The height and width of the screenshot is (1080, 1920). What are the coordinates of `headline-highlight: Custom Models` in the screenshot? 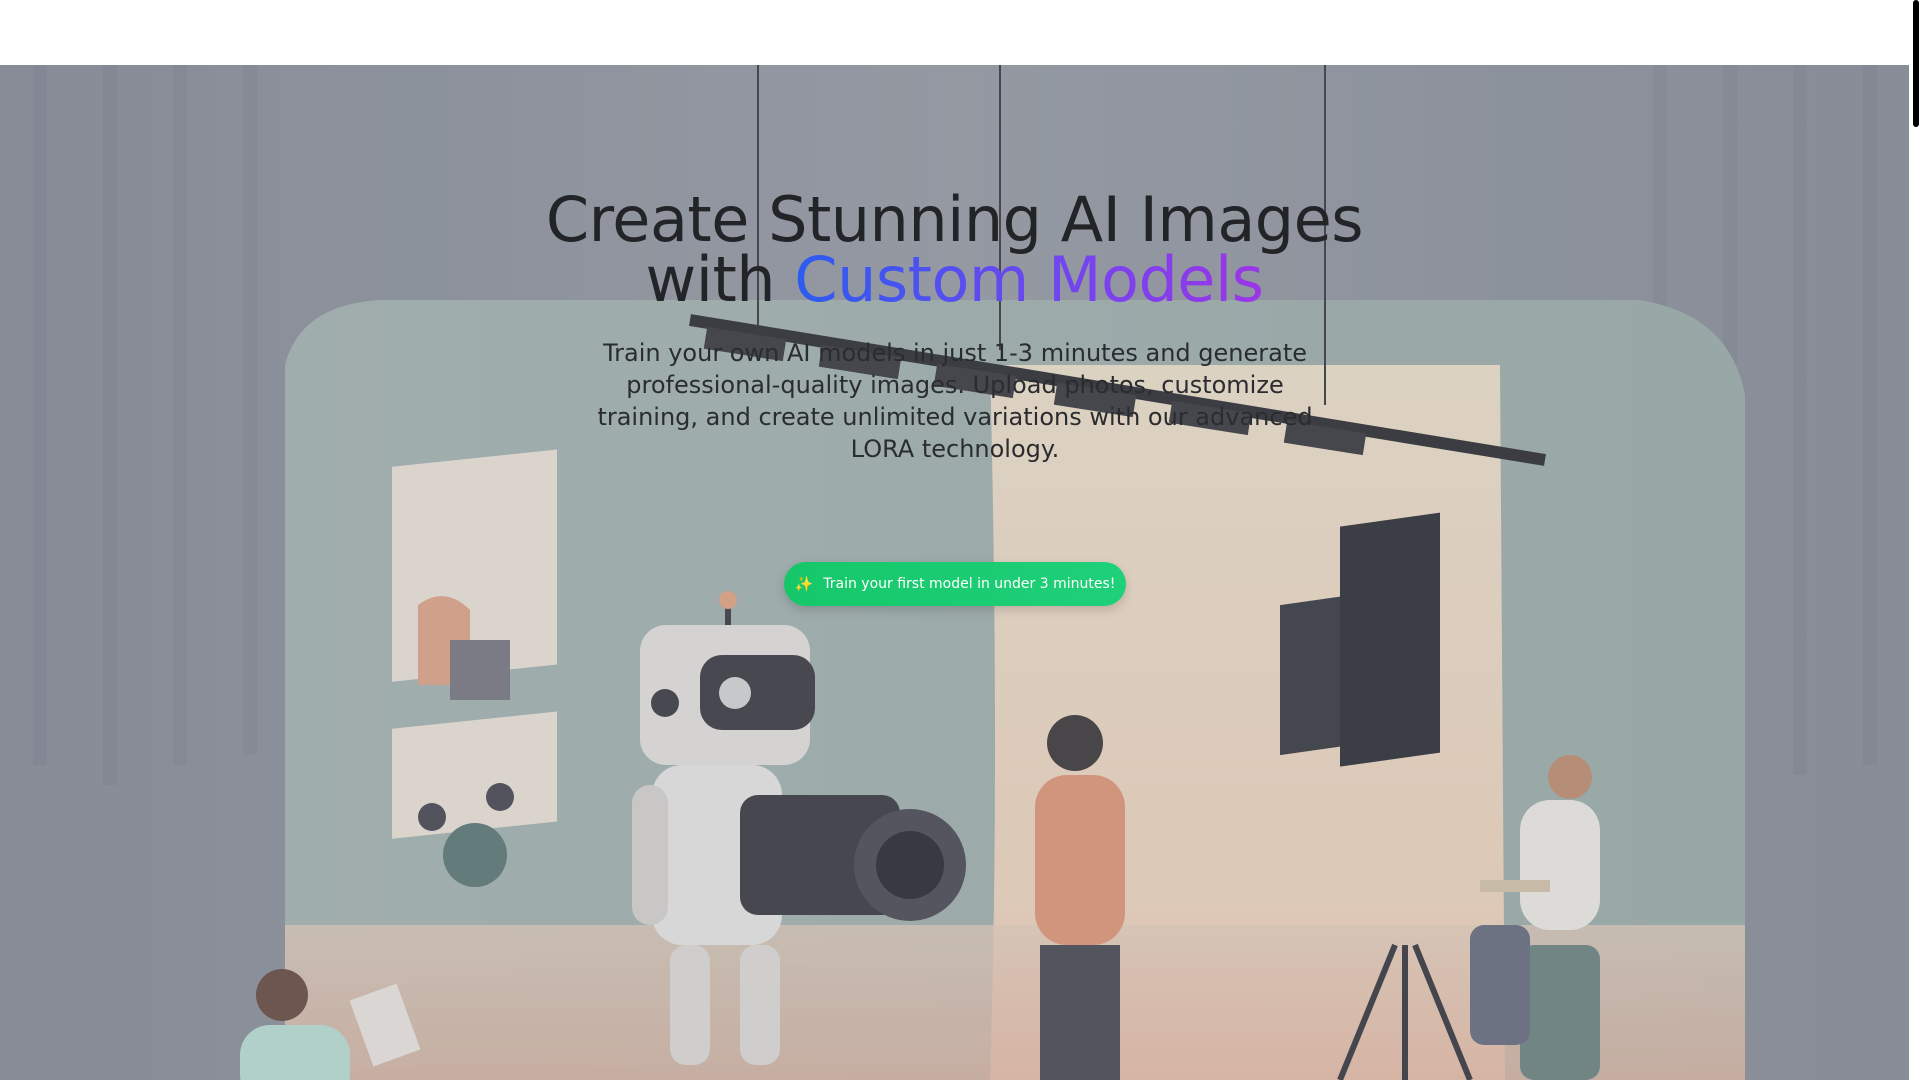 It's located at (1029, 279).